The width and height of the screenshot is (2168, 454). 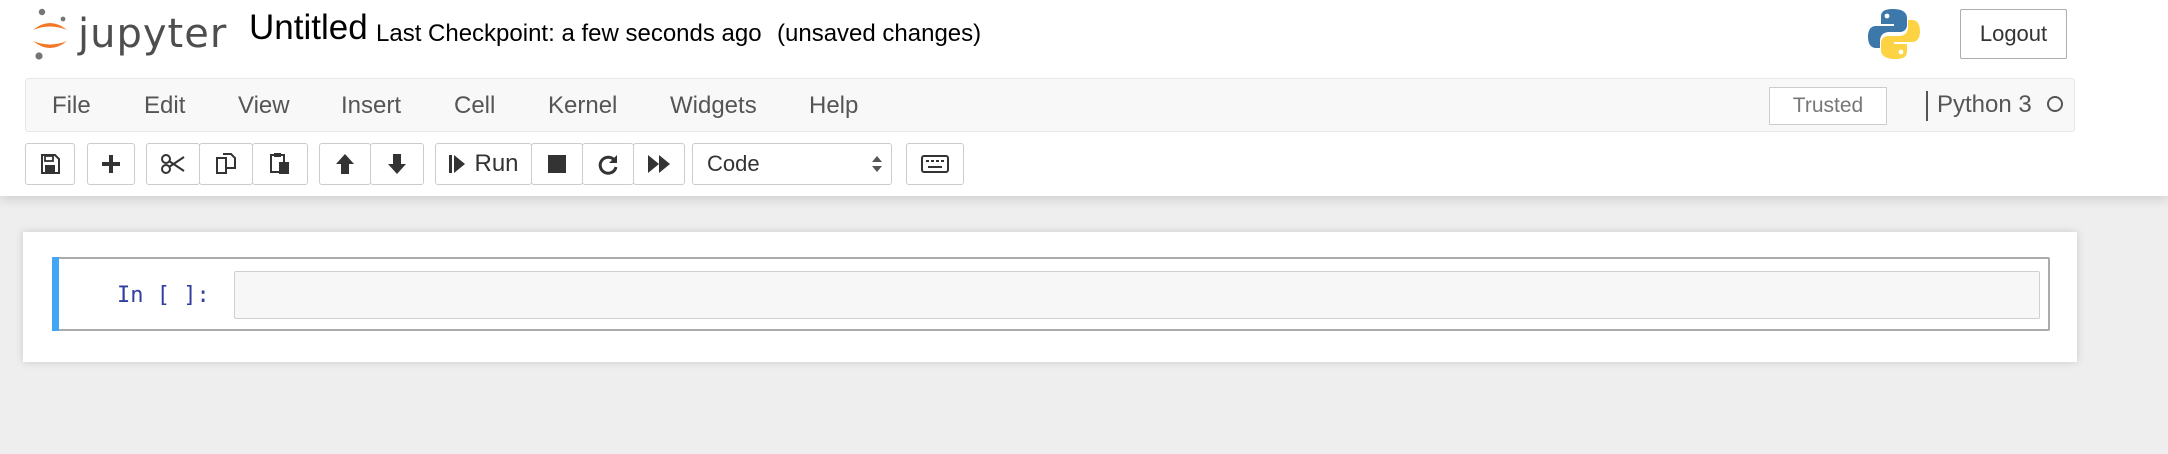 I want to click on refresh-icon, so click(x=608, y=165).